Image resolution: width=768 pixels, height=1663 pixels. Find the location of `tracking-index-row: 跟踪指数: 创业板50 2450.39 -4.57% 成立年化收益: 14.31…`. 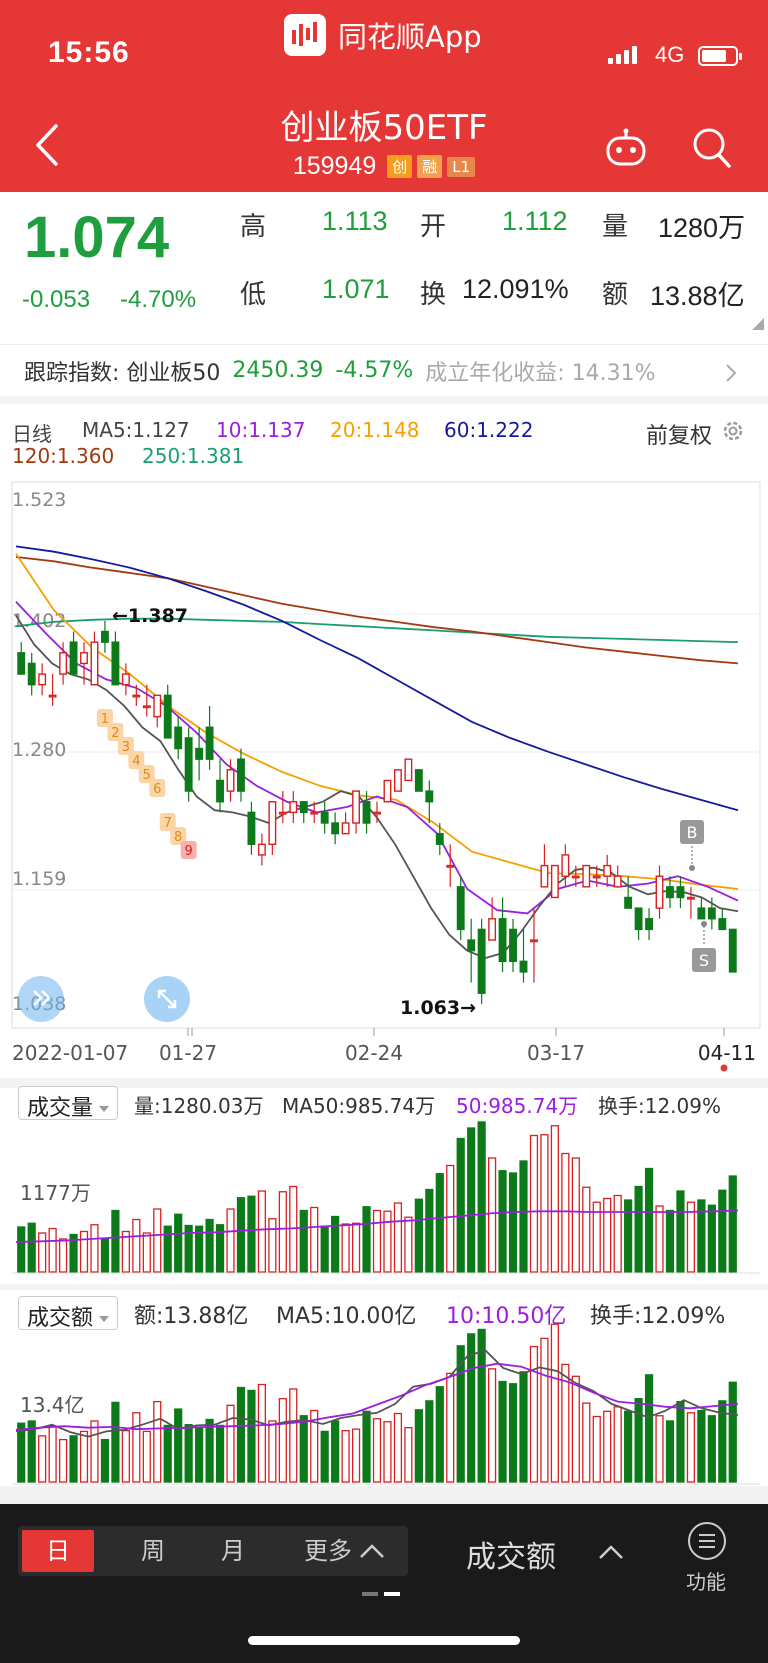

tracking-index-row: 跟踪指数: 创业板50 2450.39 -4.57% 成立年化收益: 14.31… is located at coordinates (384, 374).